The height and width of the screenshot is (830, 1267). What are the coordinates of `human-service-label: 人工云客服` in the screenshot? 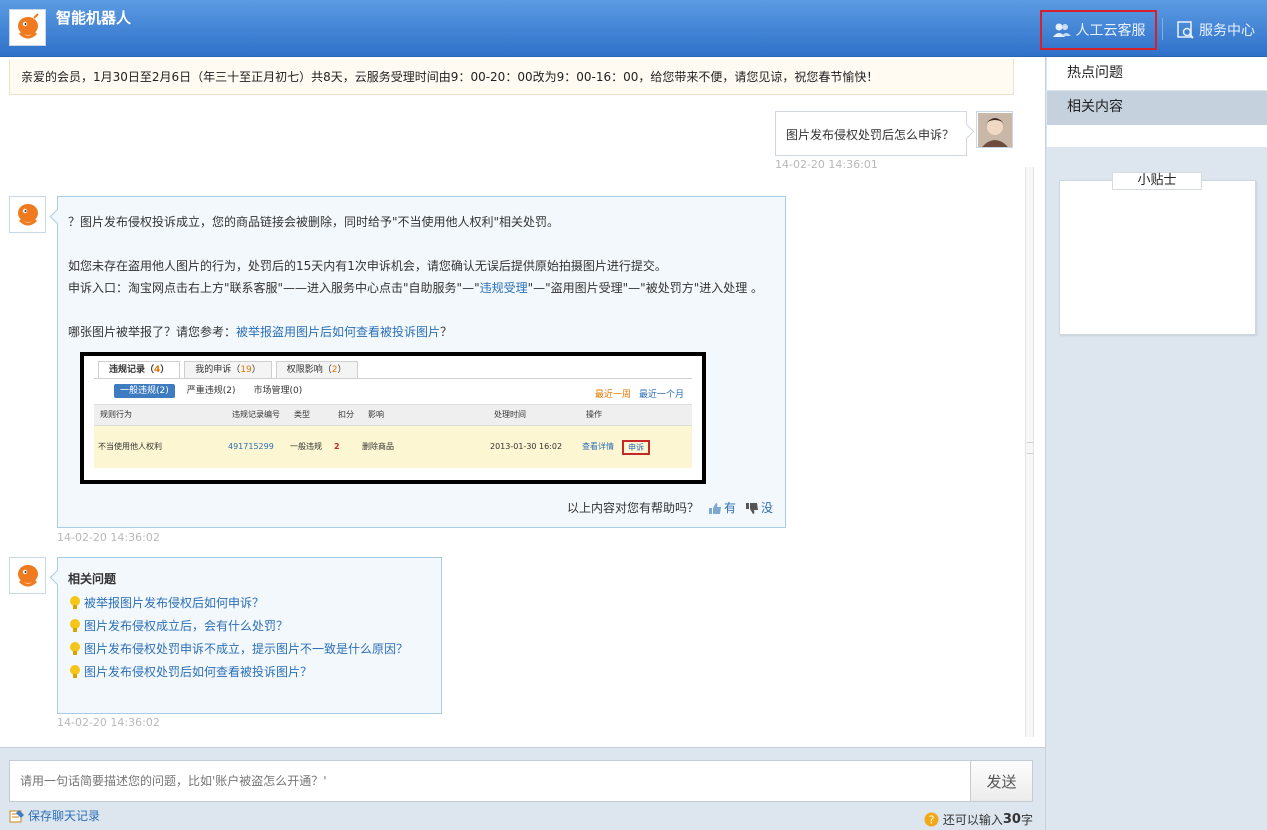 It's located at (1110, 31).